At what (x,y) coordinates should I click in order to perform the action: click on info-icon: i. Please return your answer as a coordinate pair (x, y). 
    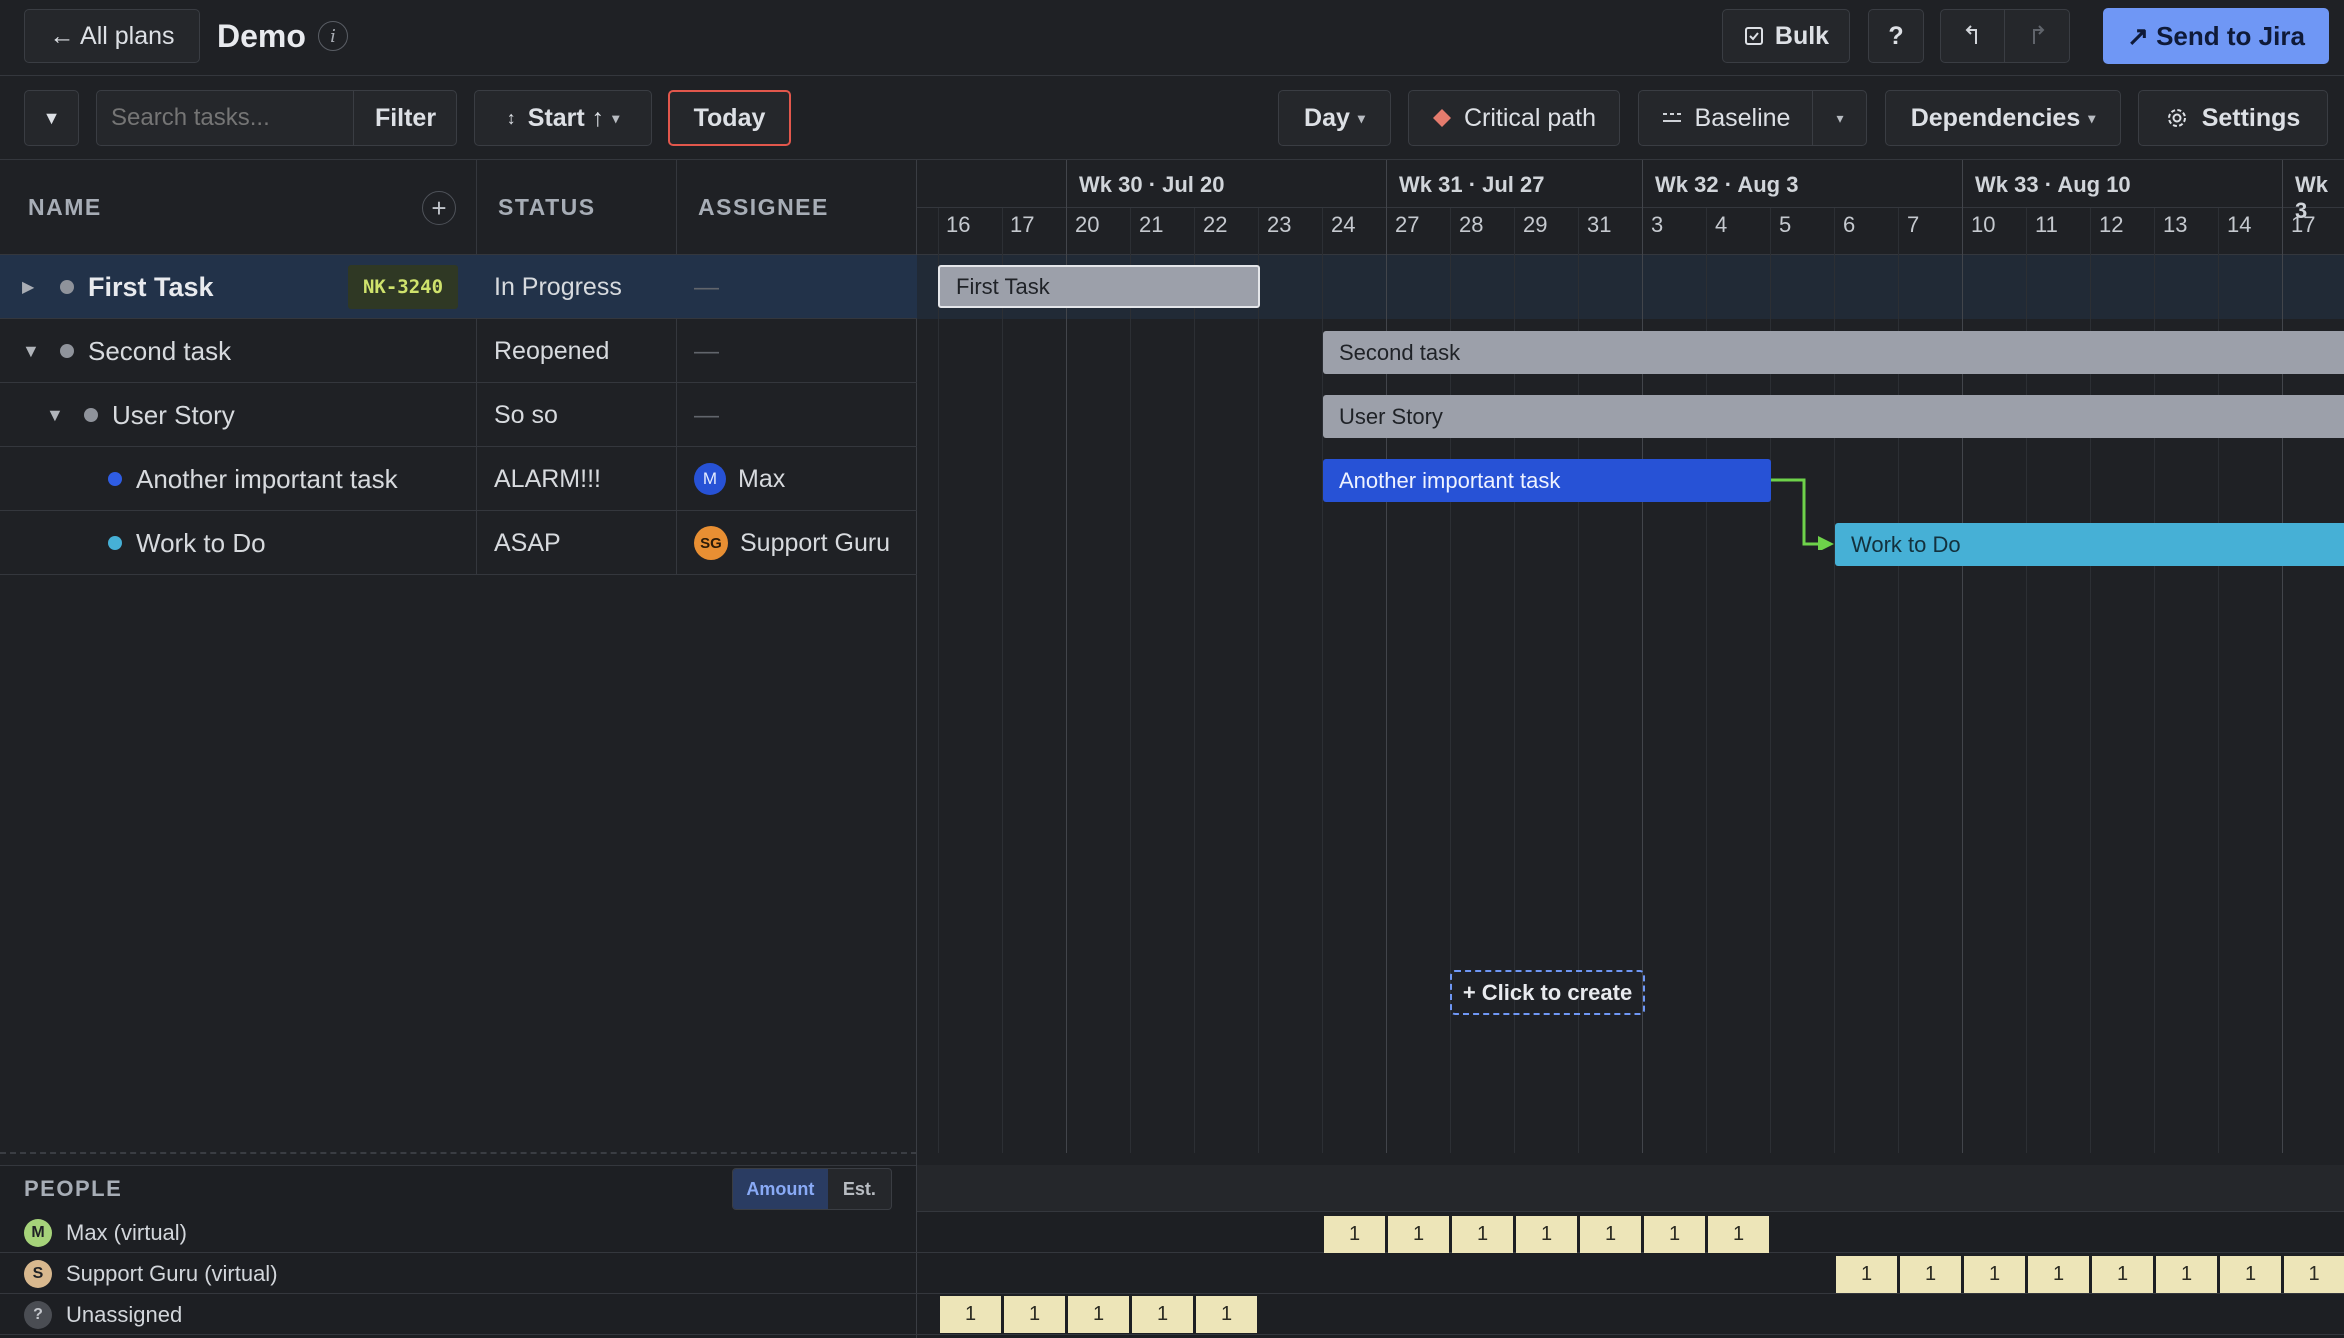
    Looking at the image, I should click on (333, 36).